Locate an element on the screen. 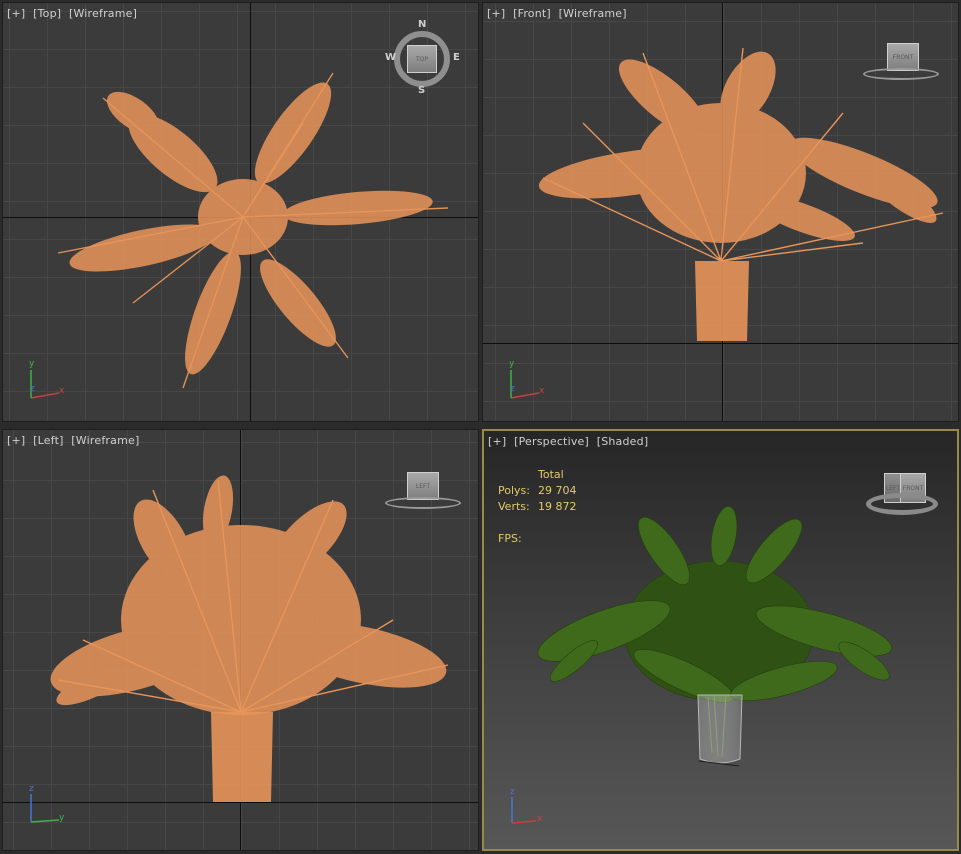 This screenshot has width=961, height=854. viewport-label-left: [+] [Left] [Wireframe] is located at coordinates (75, 440).